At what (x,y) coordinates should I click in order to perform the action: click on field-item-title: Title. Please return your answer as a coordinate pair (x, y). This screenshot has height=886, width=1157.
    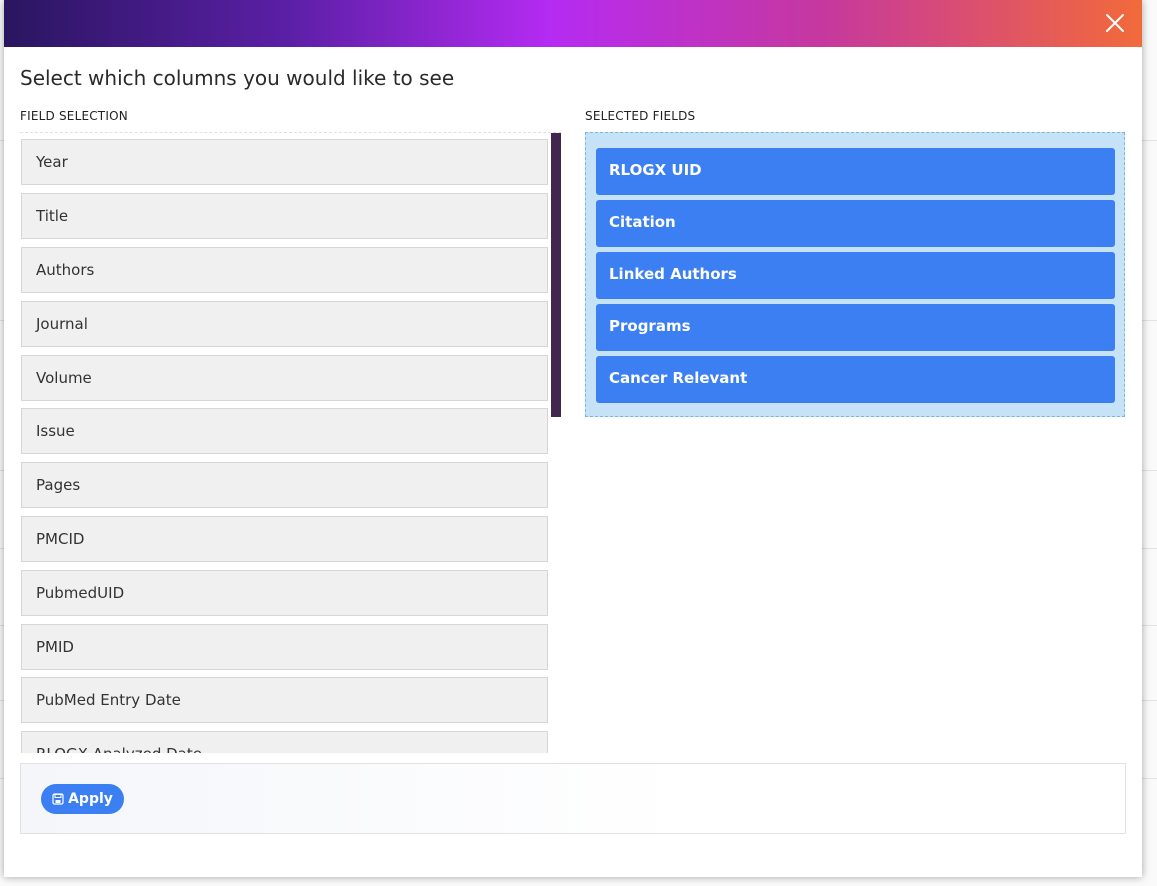
    Looking at the image, I should click on (284, 216).